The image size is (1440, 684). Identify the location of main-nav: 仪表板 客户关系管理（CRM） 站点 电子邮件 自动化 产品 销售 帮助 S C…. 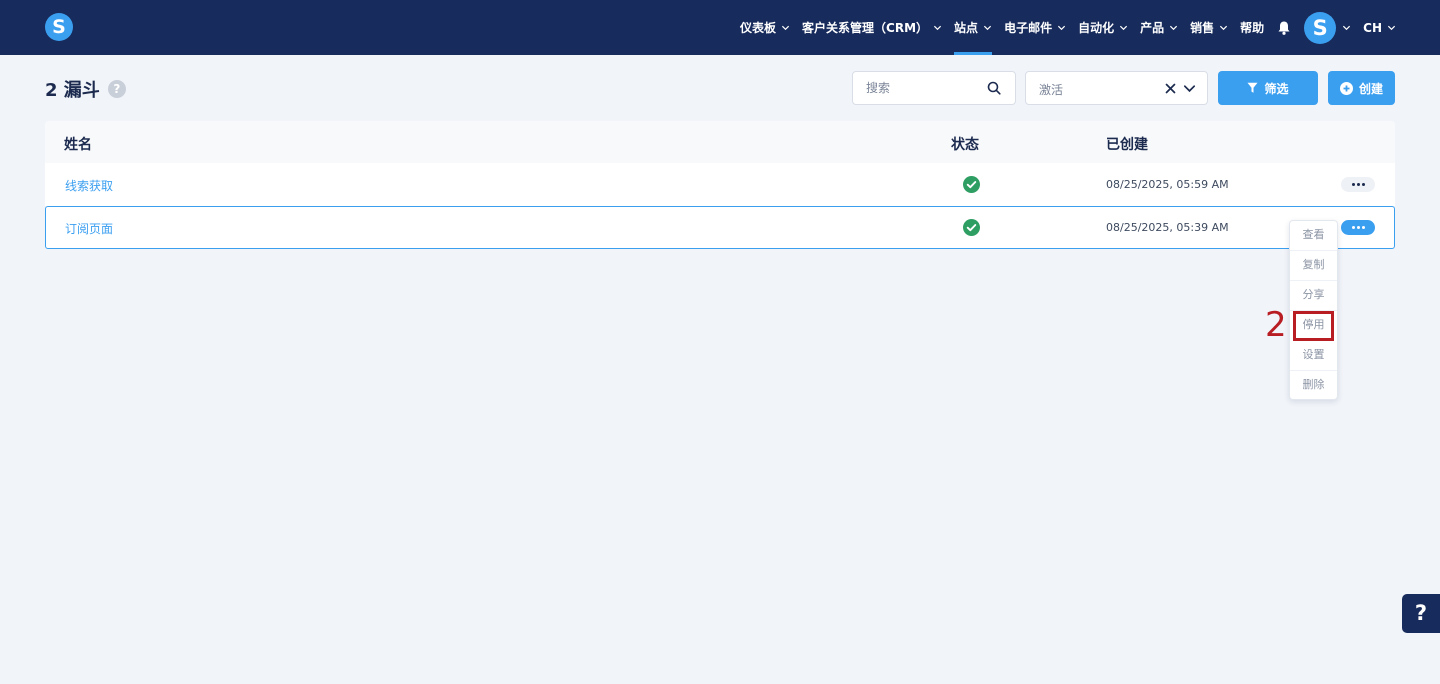
(1062, 27).